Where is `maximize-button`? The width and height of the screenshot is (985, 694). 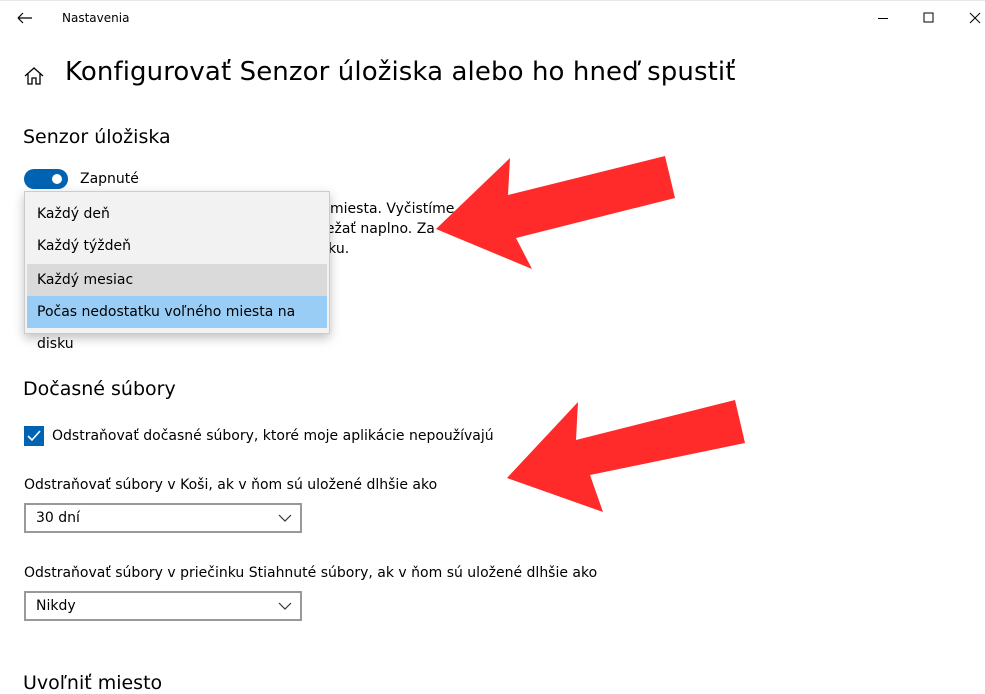 maximize-button is located at coordinates (929, 18).